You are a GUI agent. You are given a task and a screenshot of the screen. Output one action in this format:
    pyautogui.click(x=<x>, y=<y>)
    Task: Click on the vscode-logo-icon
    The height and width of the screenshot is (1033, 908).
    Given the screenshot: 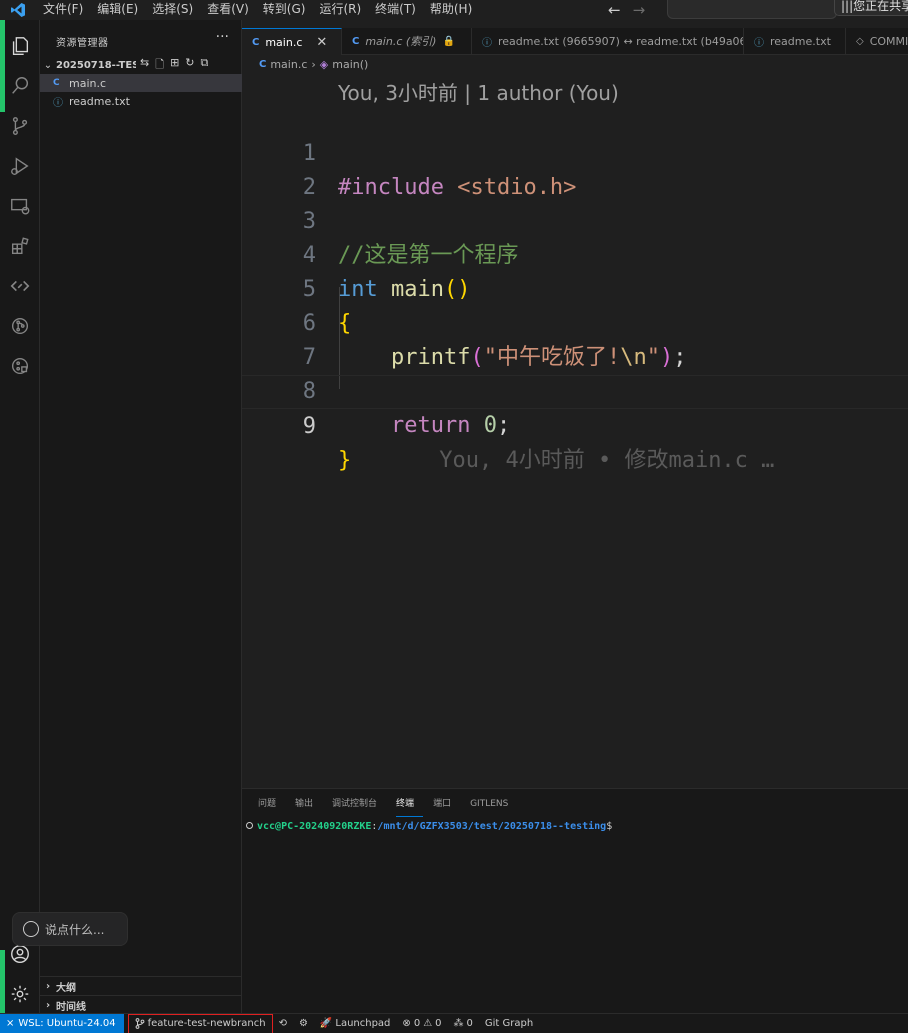 What is the action you would take?
    pyautogui.click(x=18, y=10)
    